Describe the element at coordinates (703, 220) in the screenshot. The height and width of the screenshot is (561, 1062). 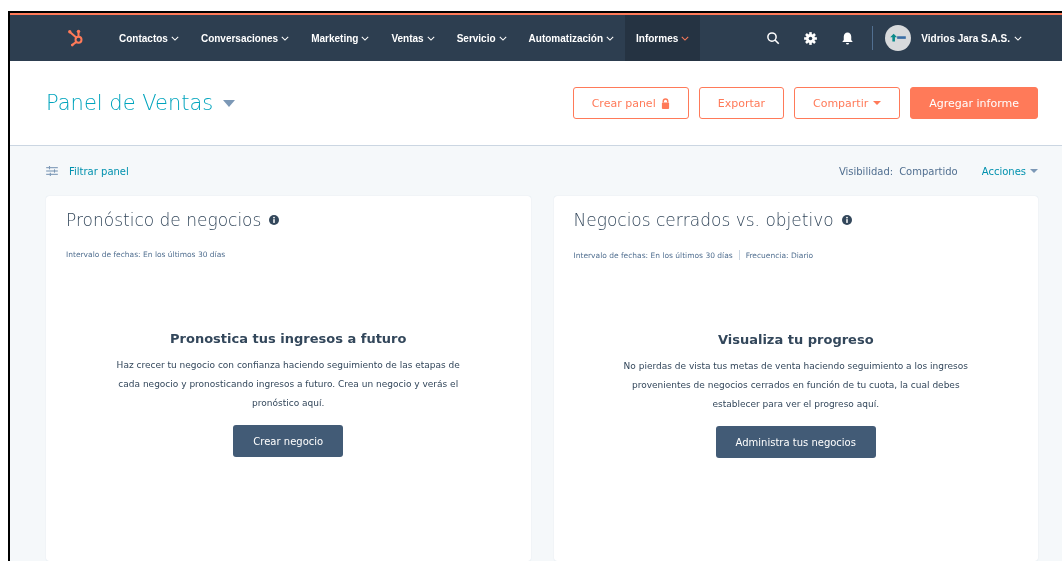
I see `report-title: Negocios cerrados vs. objetivo` at that location.